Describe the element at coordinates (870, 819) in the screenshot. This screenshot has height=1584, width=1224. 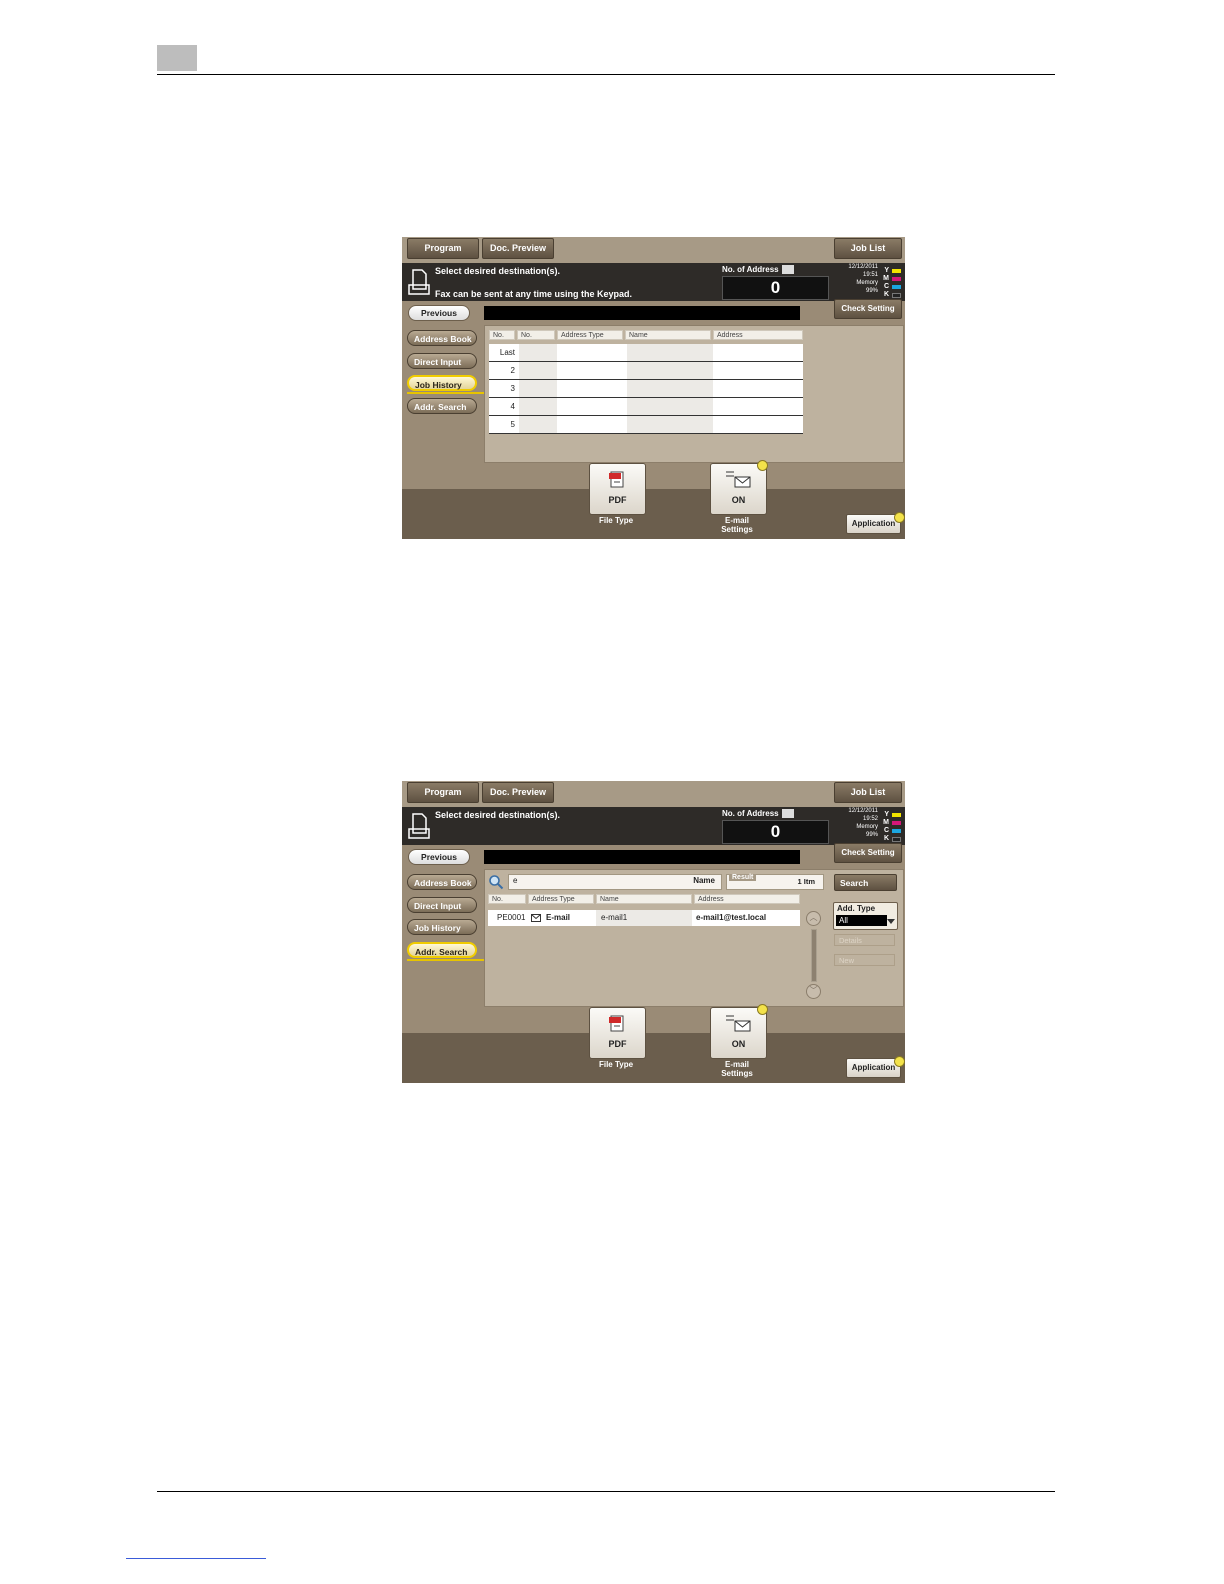
I see `status-time: 19:52` at that location.